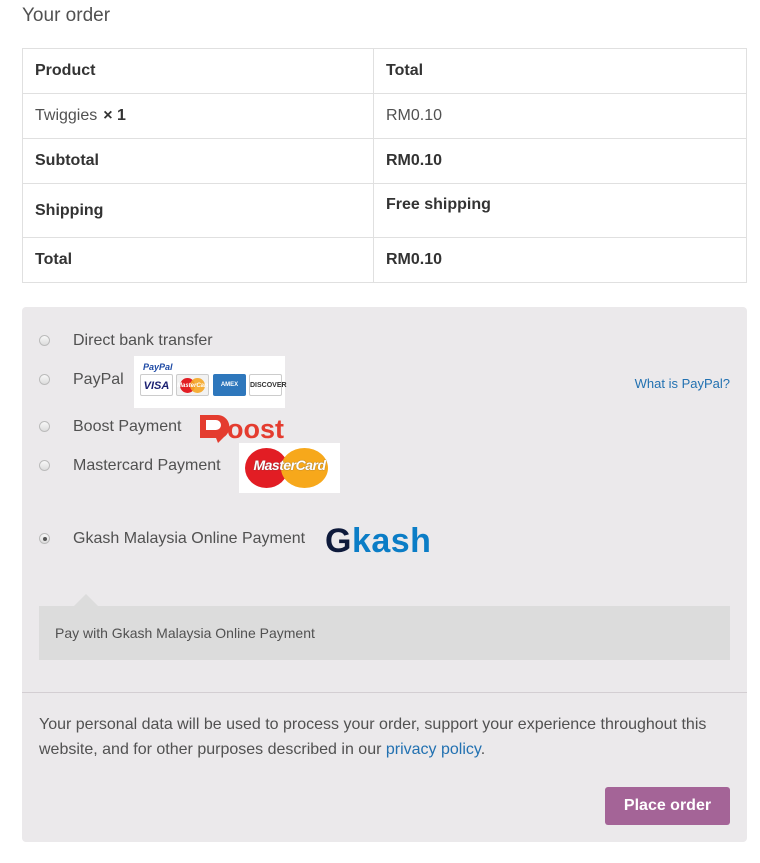 This screenshot has height=863, width=760. I want to click on svg-text: oost, so click(255, 429).